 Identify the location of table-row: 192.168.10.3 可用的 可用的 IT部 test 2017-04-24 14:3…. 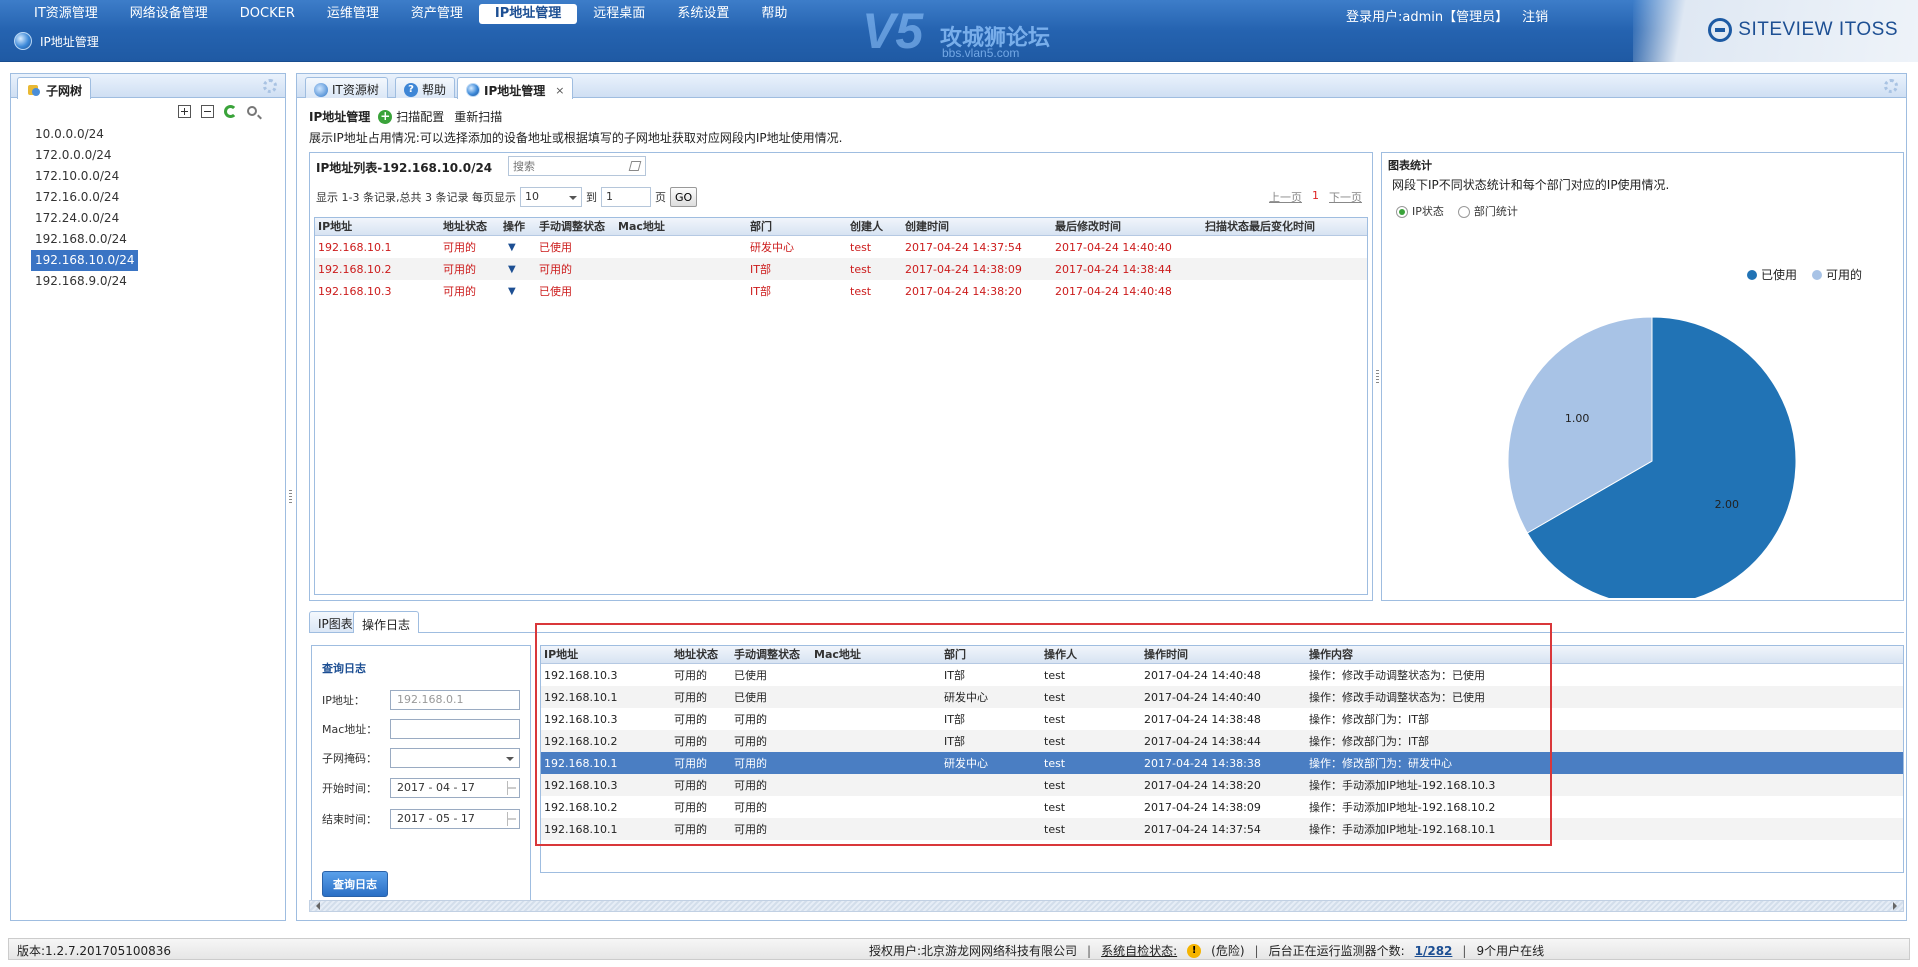
(1222, 719).